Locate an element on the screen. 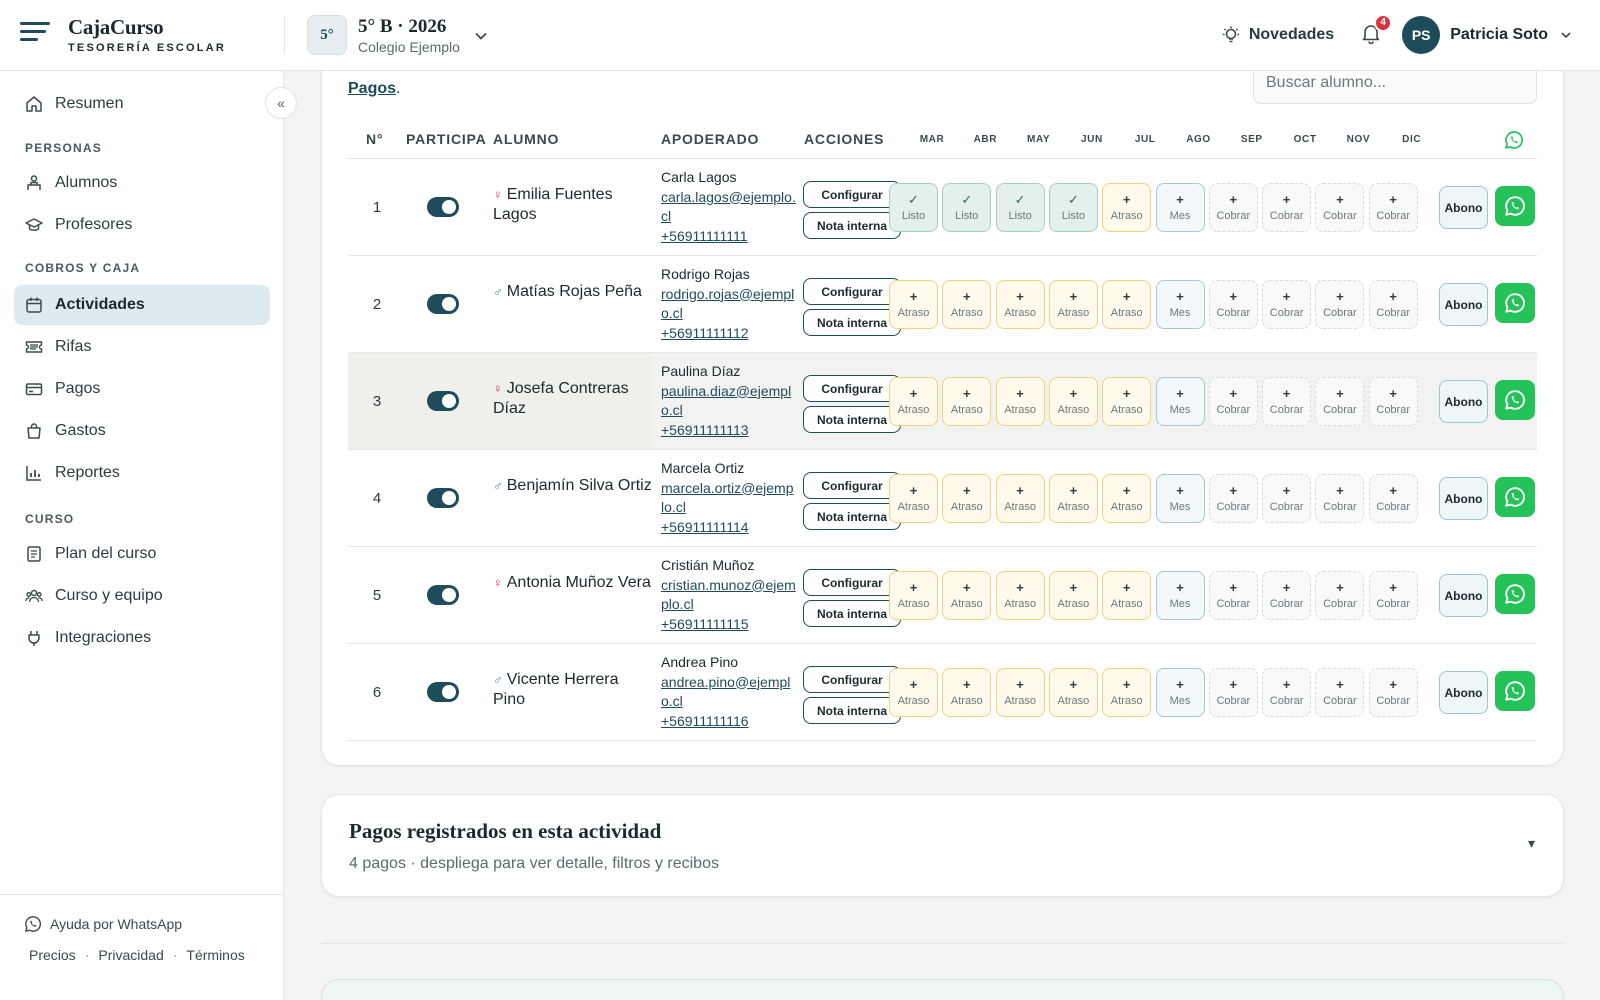 This screenshot has width=1600, height=1000. whatsapp-help-link: Ayuda por WhatsApp is located at coordinates (103, 924).